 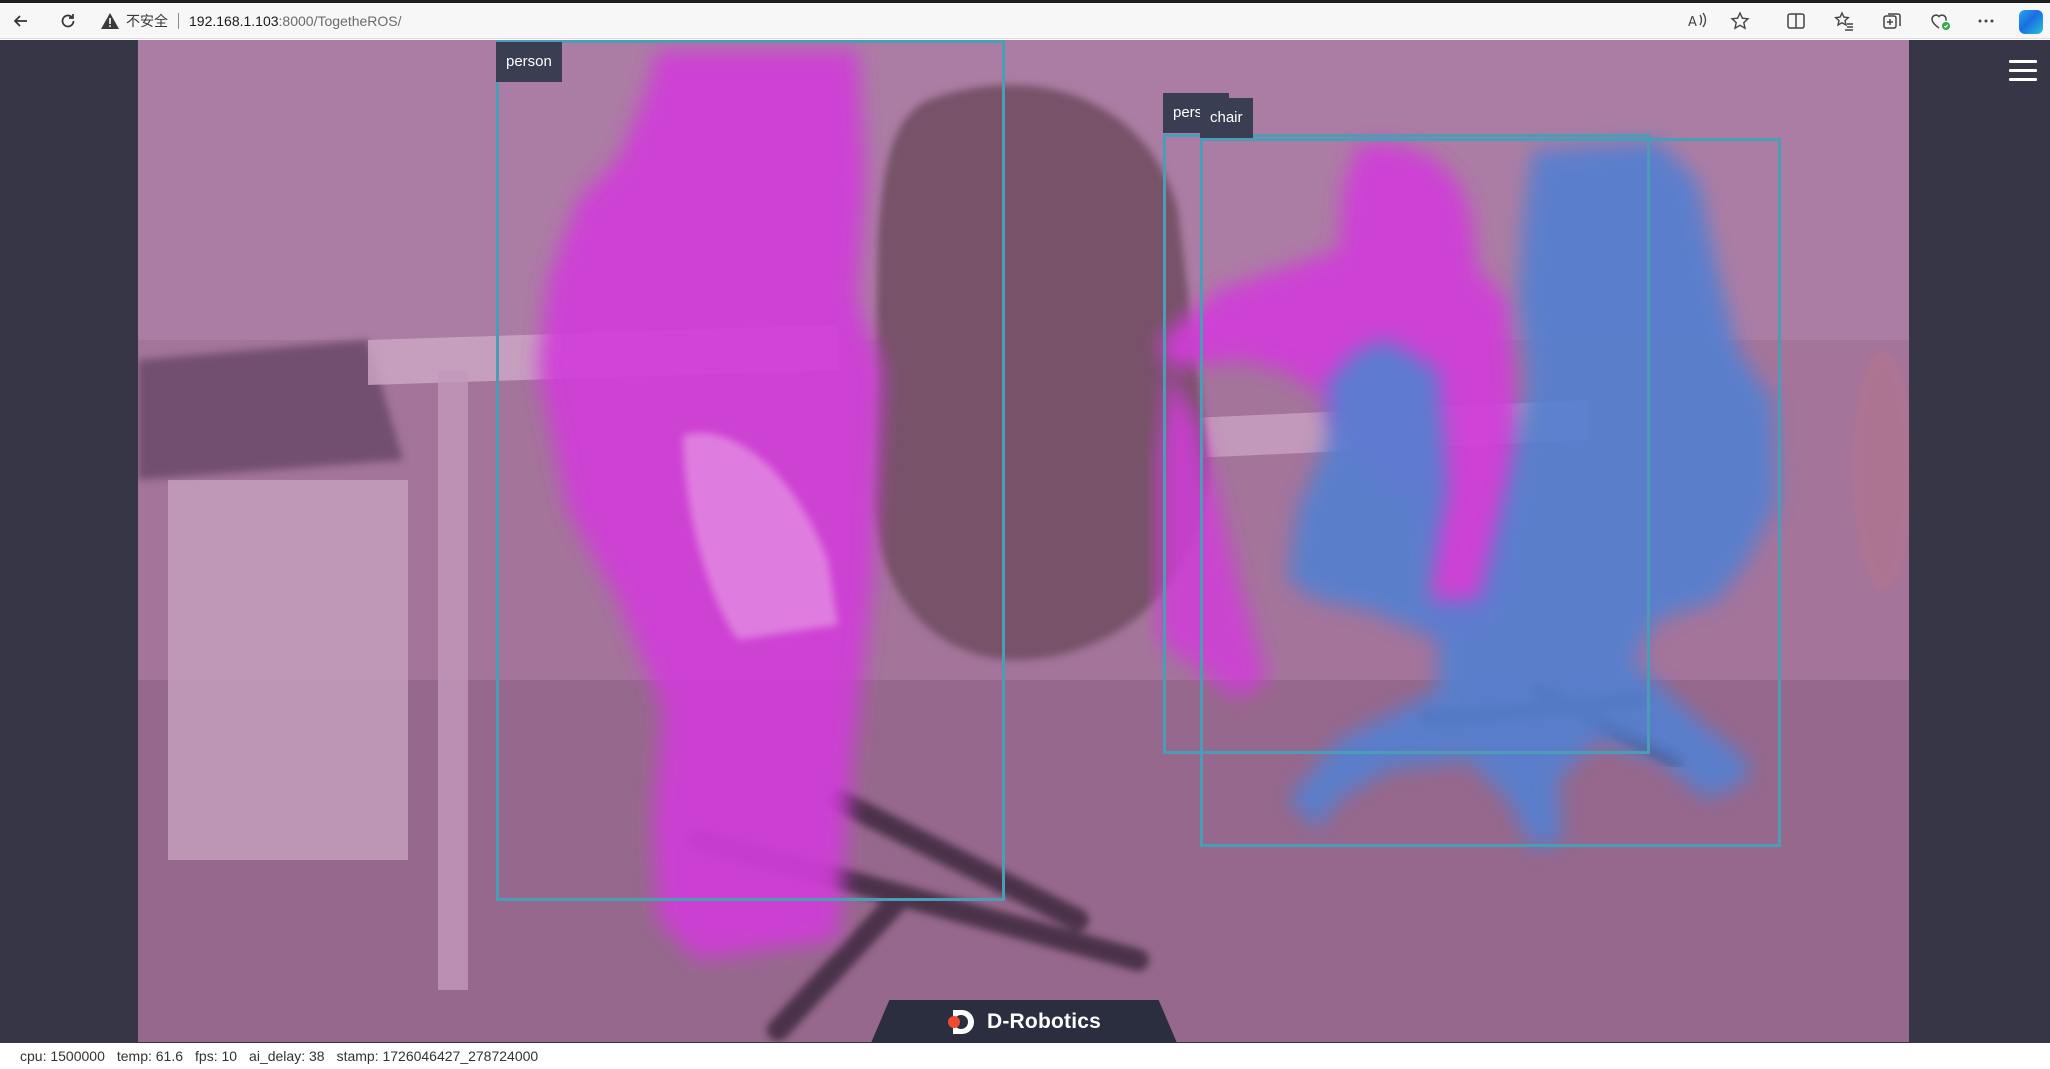 What do you see at coordinates (1796, 21) in the screenshot?
I see `split-screen-icon` at bounding box center [1796, 21].